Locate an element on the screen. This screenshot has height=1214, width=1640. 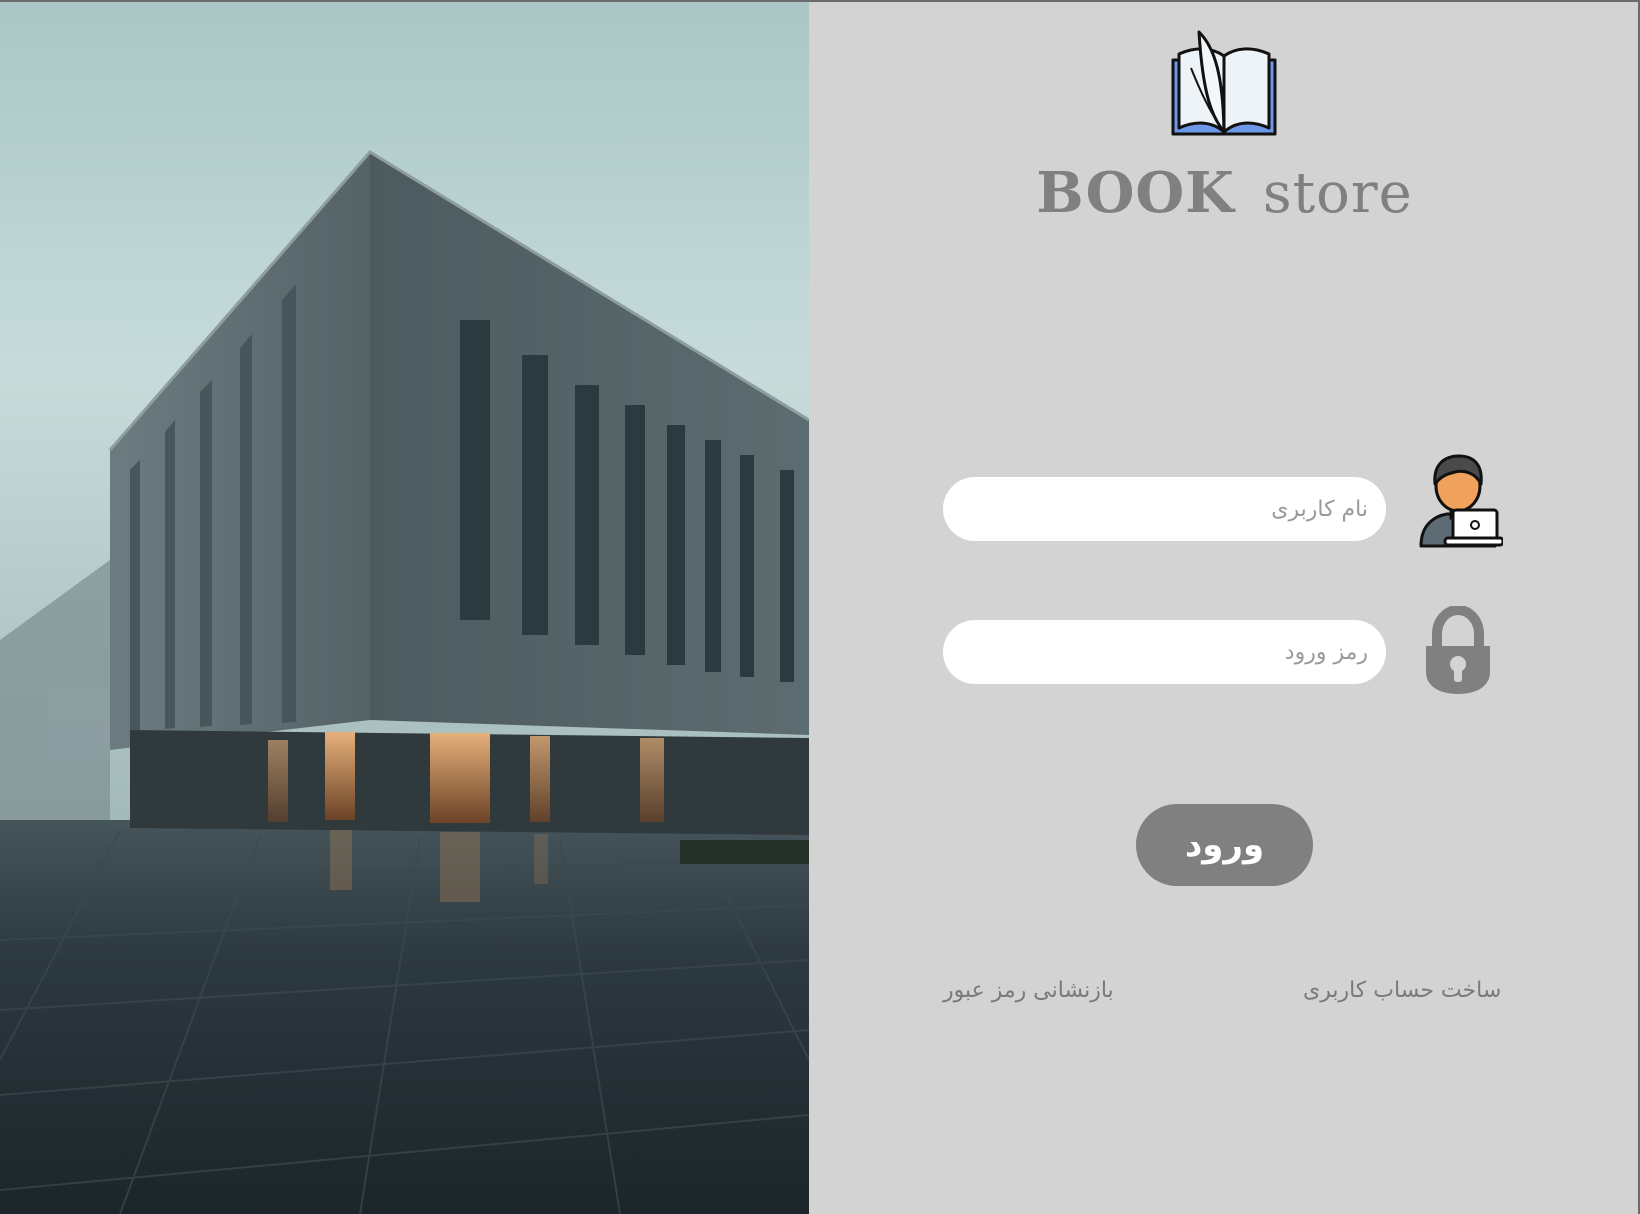
padlock-icon is located at coordinates (1458, 650).